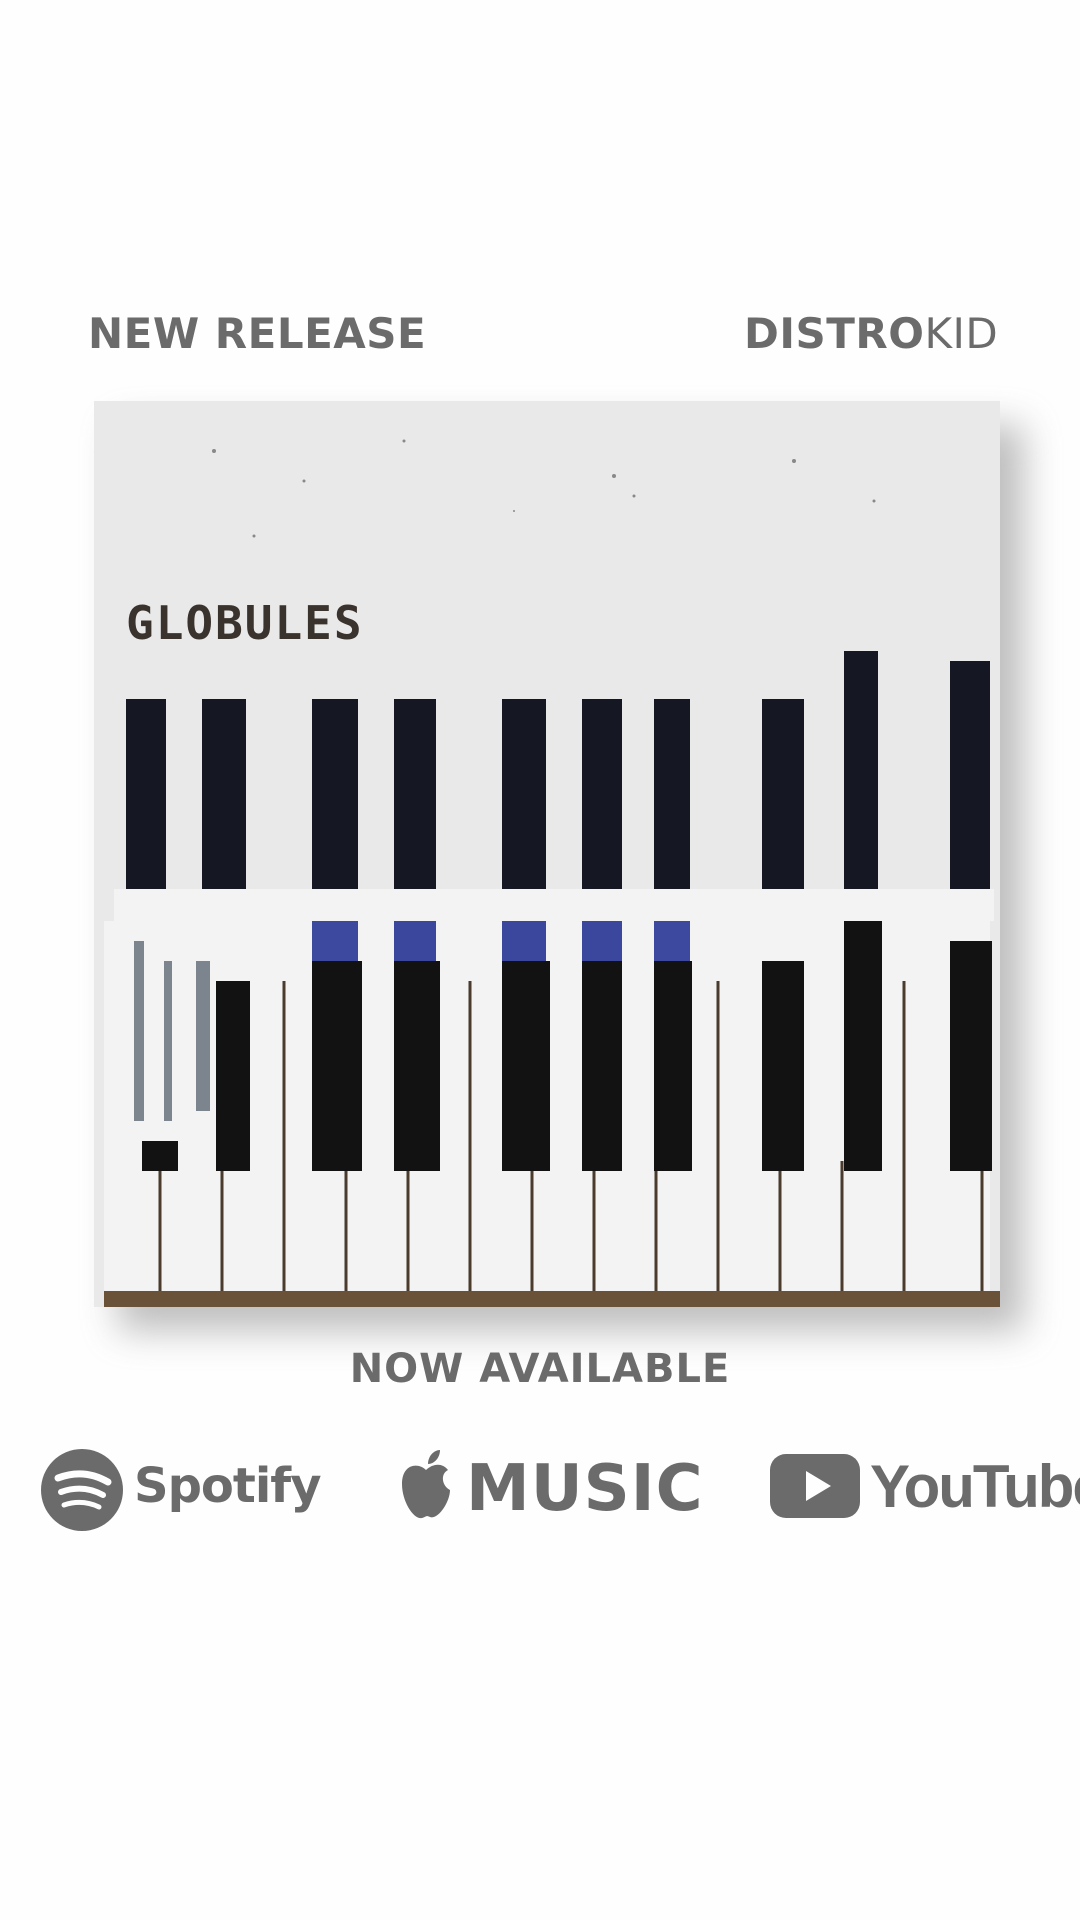 The image size is (1080, 1920). What do you see at coordinates (585, 1489) in the screenshot?
I see `apple-music-label: MUSIC` at bounding box center [585, 1489].